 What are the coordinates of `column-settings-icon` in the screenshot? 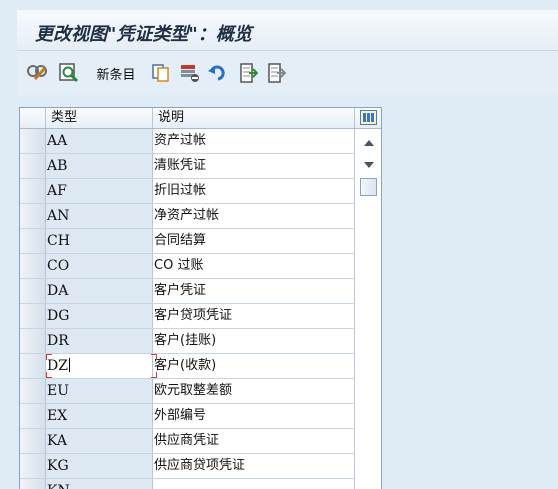 It's located at (368, 117).